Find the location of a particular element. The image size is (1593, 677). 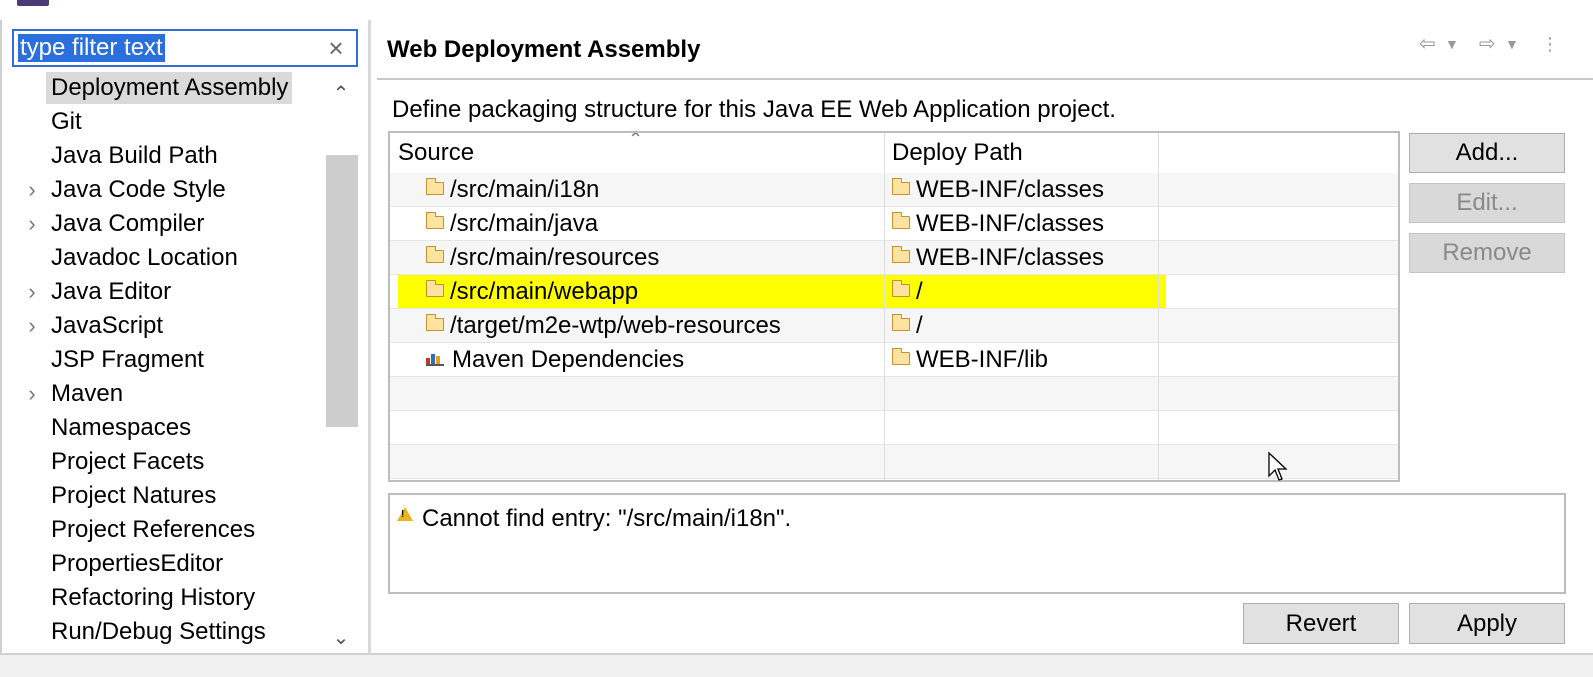

deploy-path: WEB-INF/lib is located at coordinates (982, 359).